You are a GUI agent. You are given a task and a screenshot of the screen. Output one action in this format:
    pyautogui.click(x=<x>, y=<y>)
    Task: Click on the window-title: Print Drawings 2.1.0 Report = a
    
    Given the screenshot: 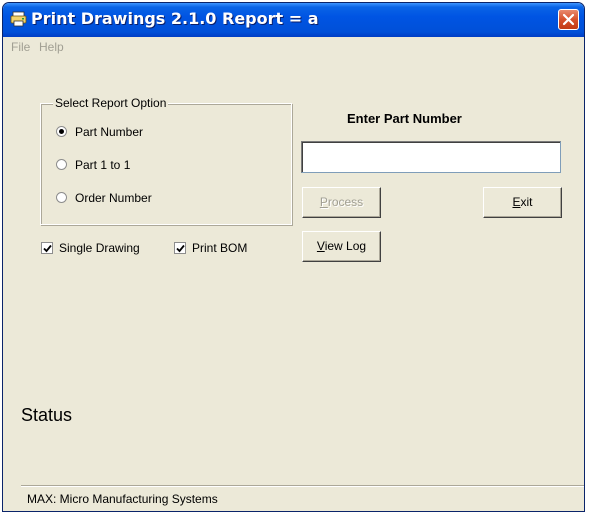 What is the action you would take?
    pyautogui.click(x=175, y=18)
    